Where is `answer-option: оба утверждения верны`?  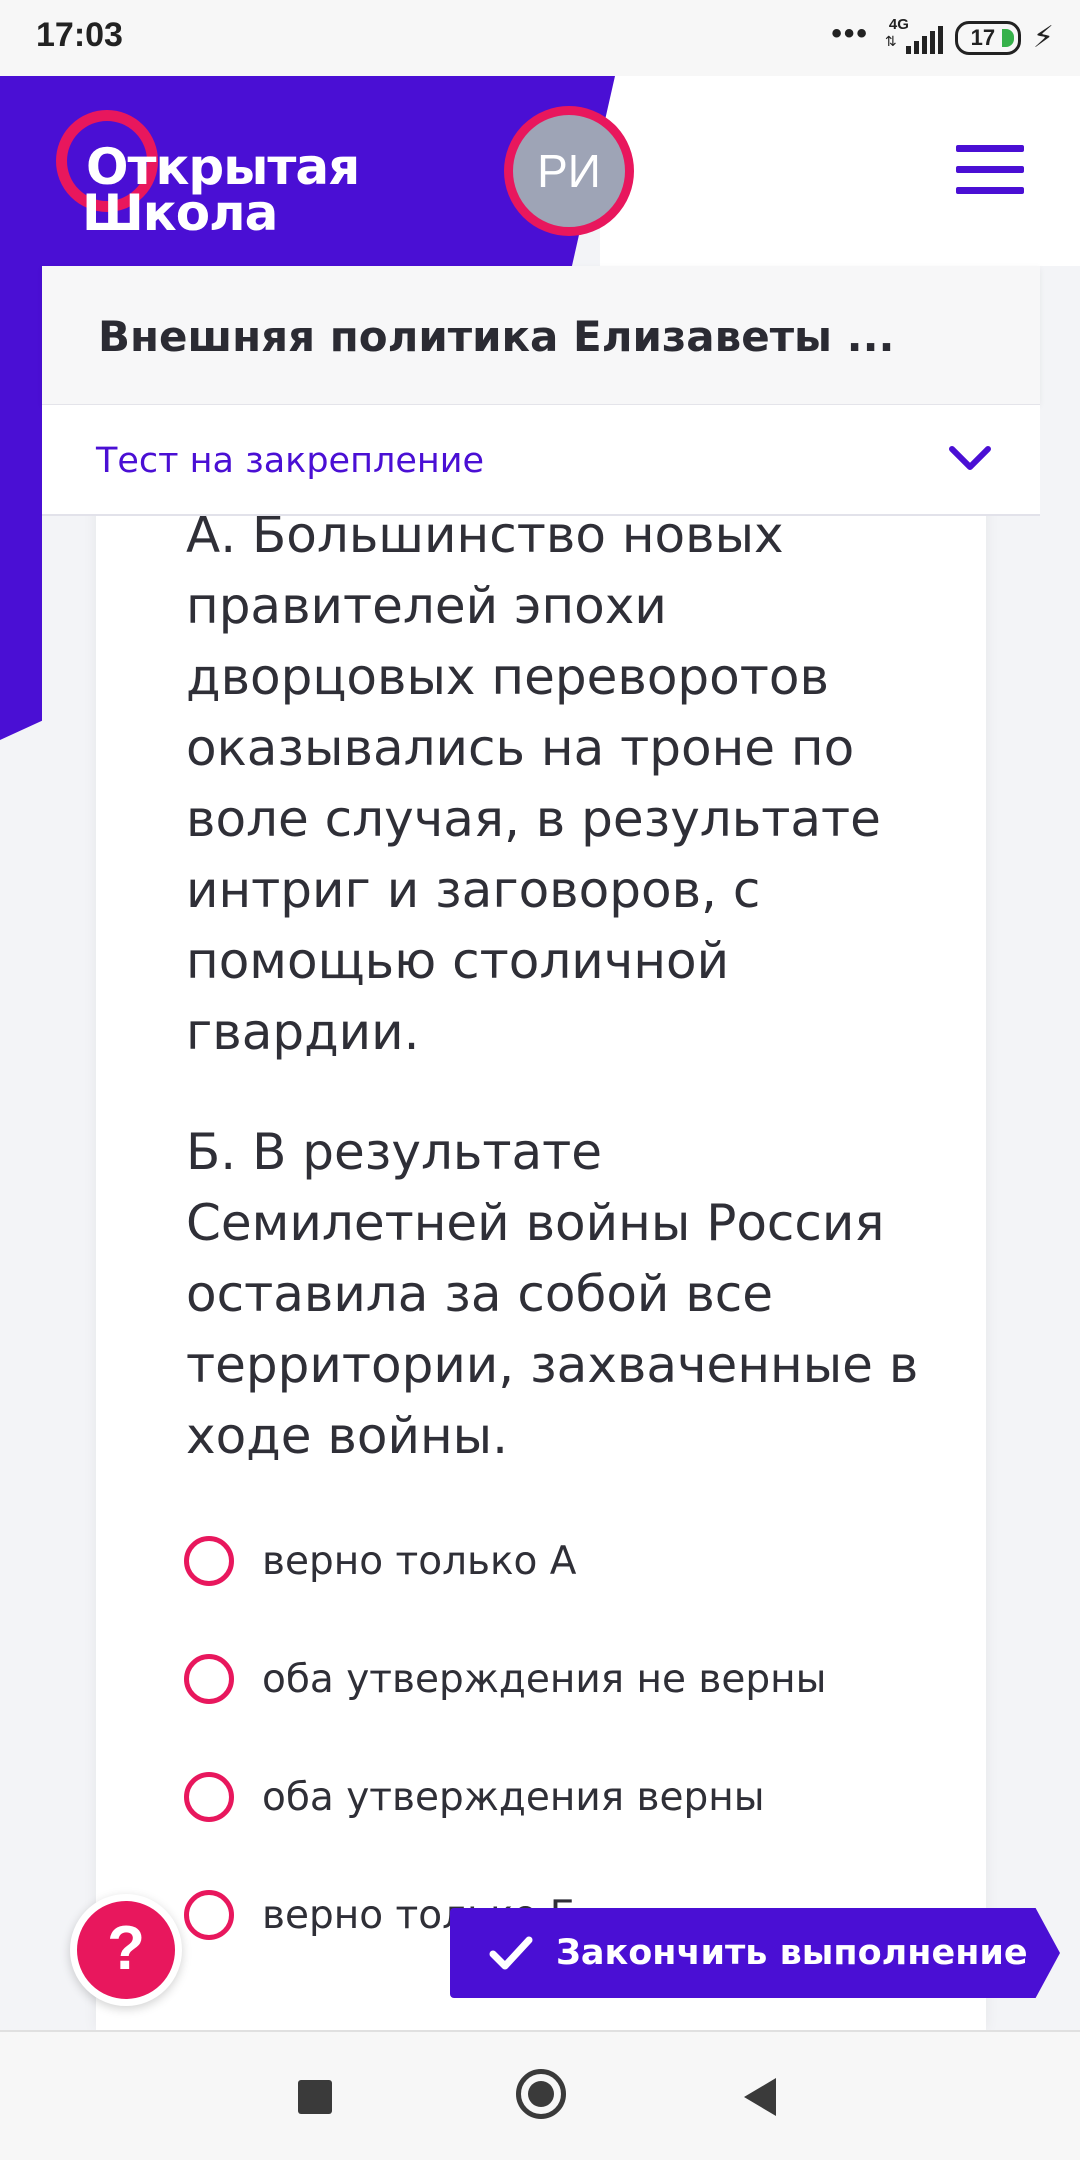
answer-option: оба утверждения верны is located at coordinates (474, 1797).